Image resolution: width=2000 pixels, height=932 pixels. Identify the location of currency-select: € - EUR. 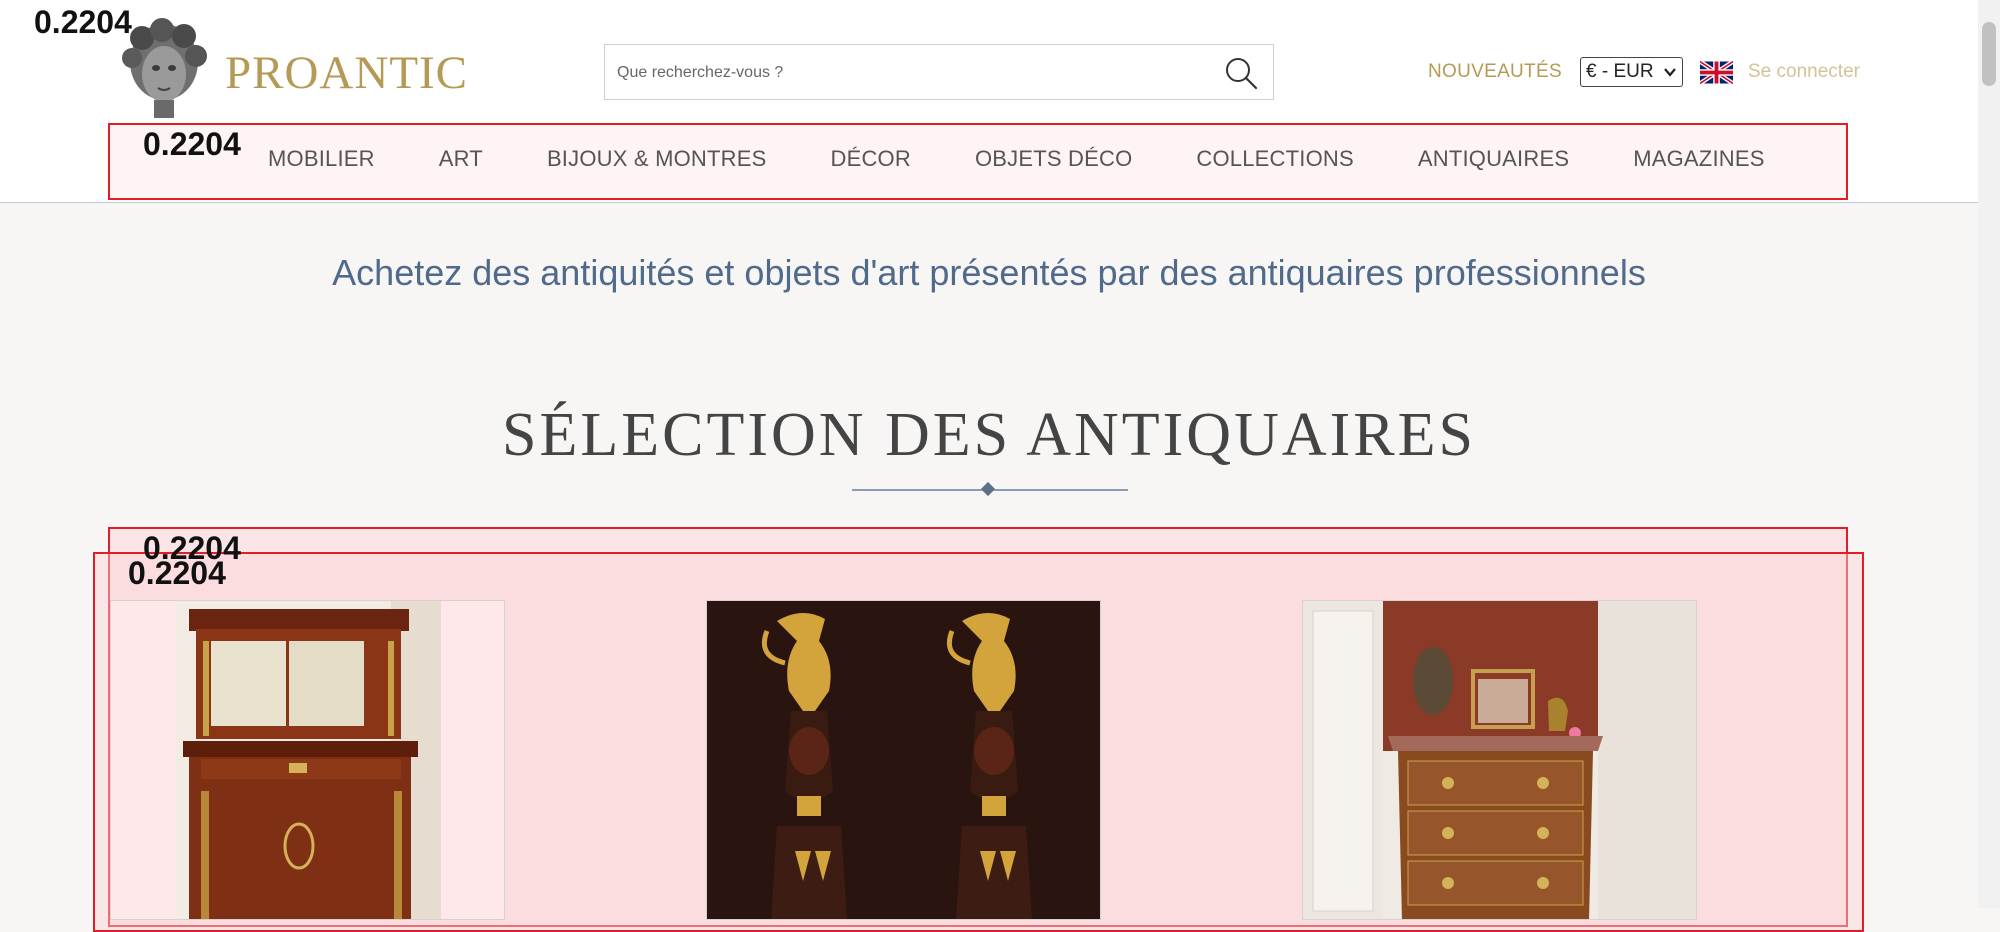
(1631, 72).